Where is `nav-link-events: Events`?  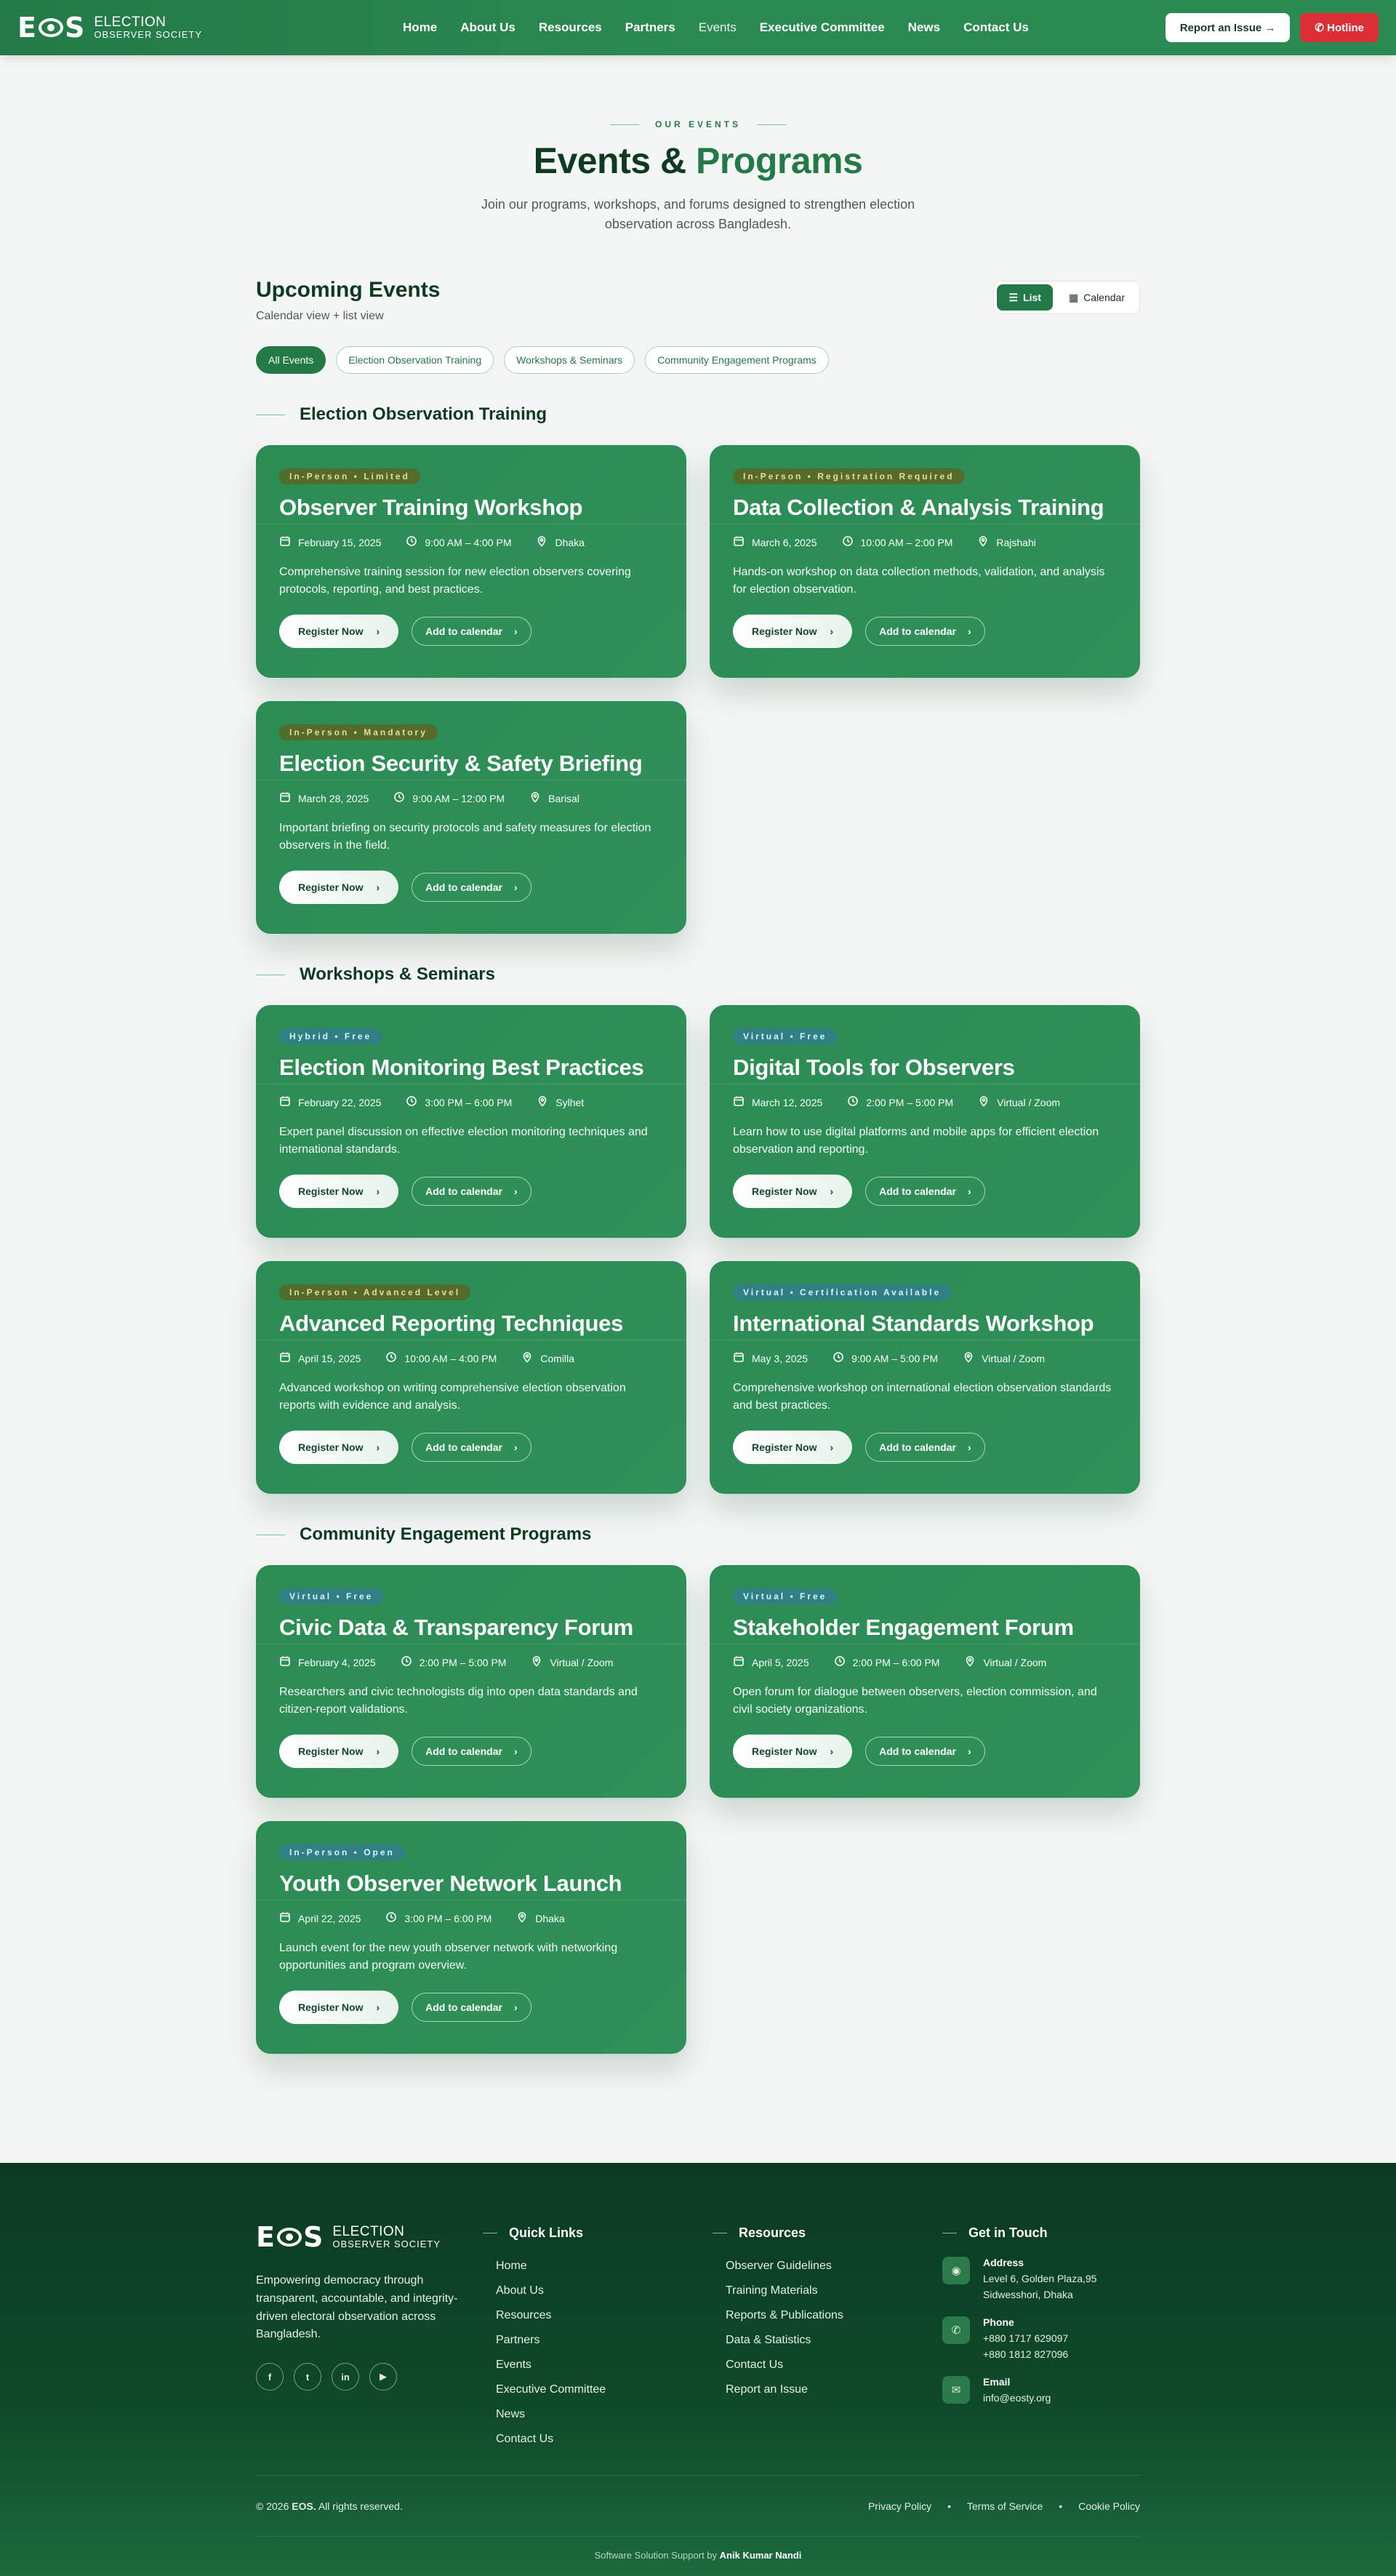
nav-link-events: Events is located at coordinates (718, 27).